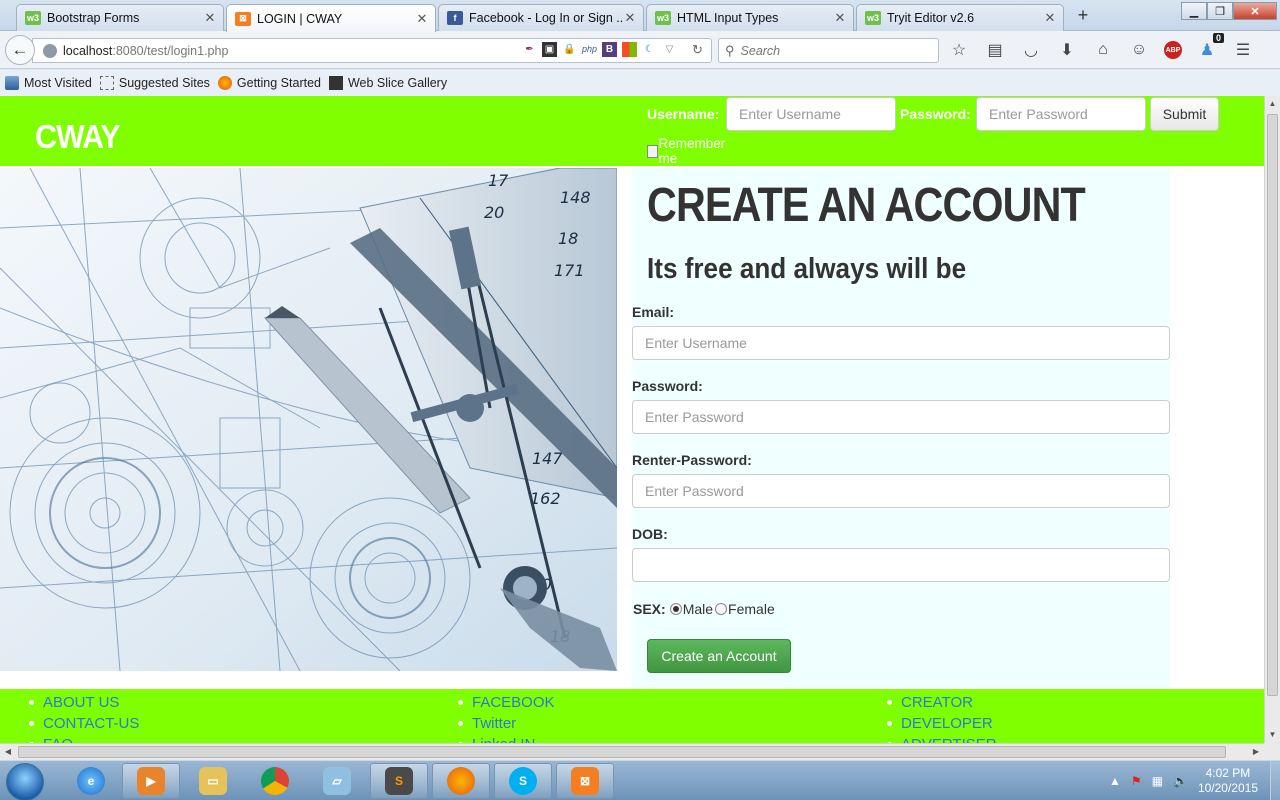  I want to click on female-radio, so click(721, 609).